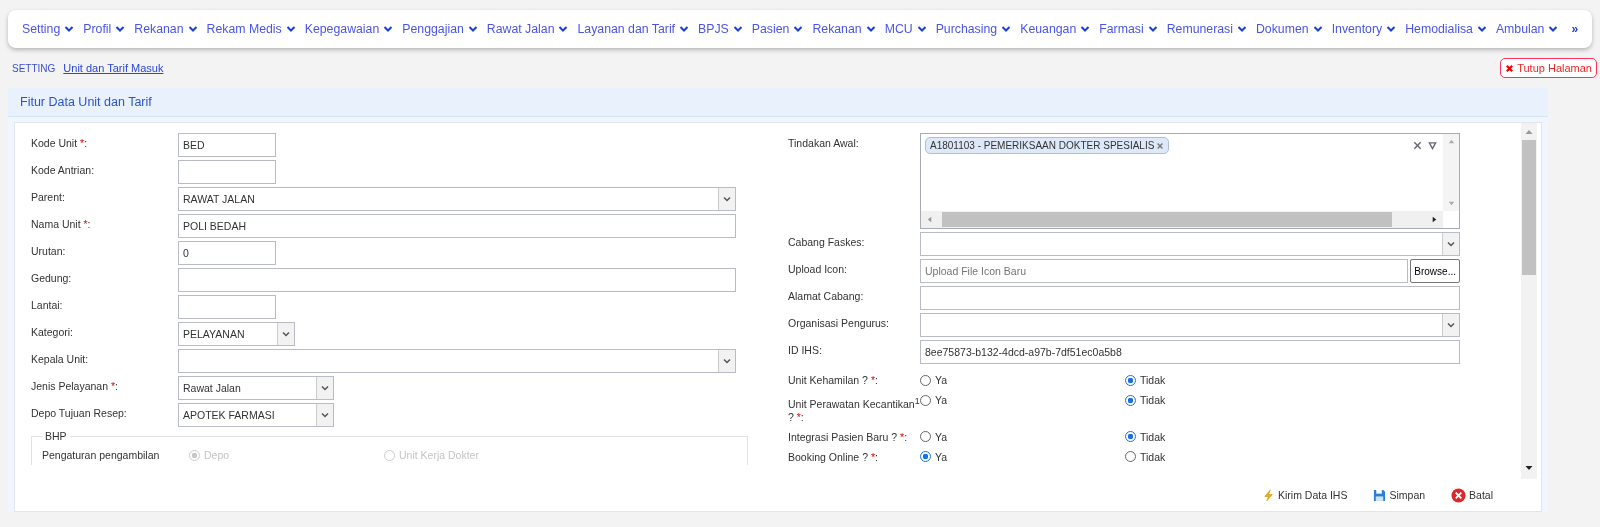 This screenshot has height=527, width=1600. Describe the element at coordinates (833, 456) in the screenshot. I see `field-label: Booking Online ? *:` at that location.